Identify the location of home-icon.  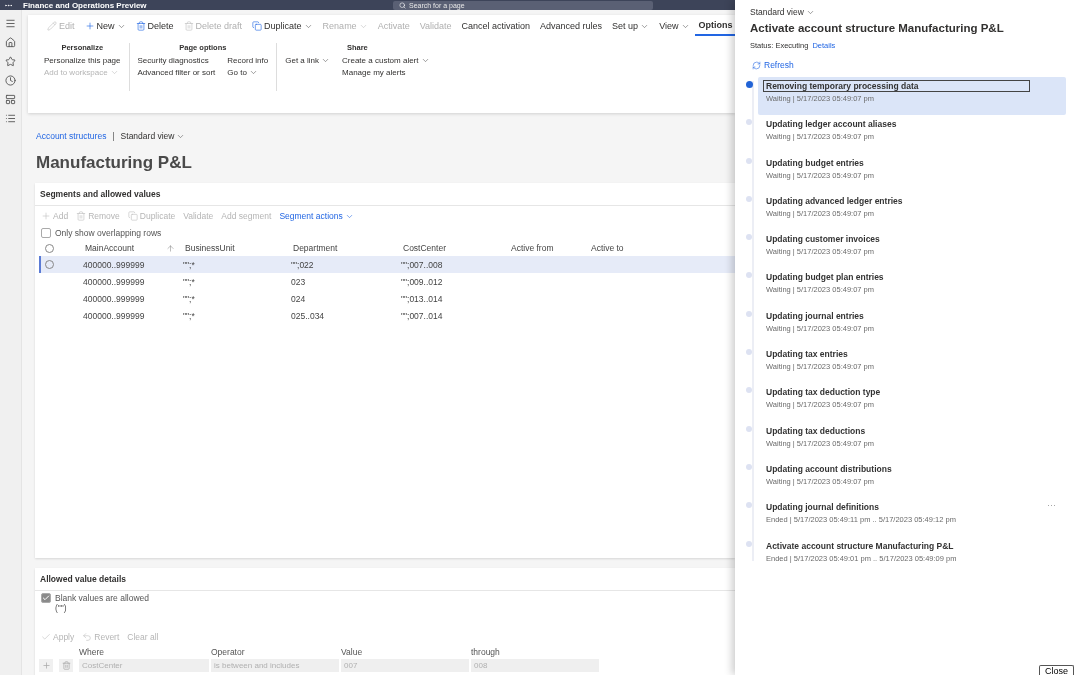
(10, 42).